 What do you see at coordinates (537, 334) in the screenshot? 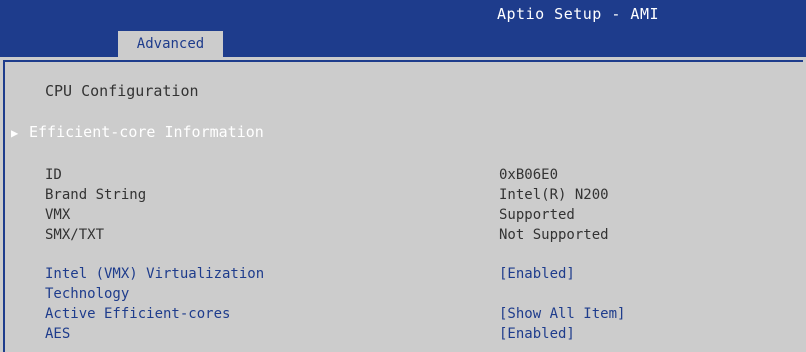
I see `option-aes-value: [Enabled]` at bounding box center [537, 334].